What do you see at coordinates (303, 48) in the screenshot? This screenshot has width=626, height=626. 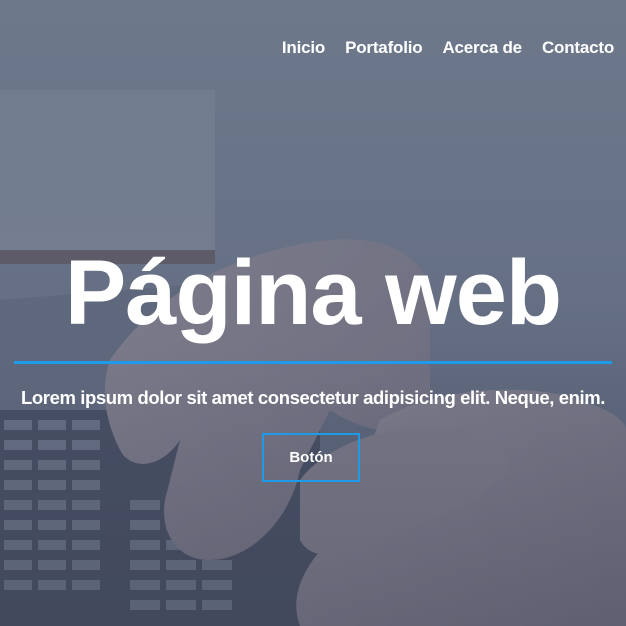 I see `nav-item-inicio: Inicio` at bounding box center [303, 48].